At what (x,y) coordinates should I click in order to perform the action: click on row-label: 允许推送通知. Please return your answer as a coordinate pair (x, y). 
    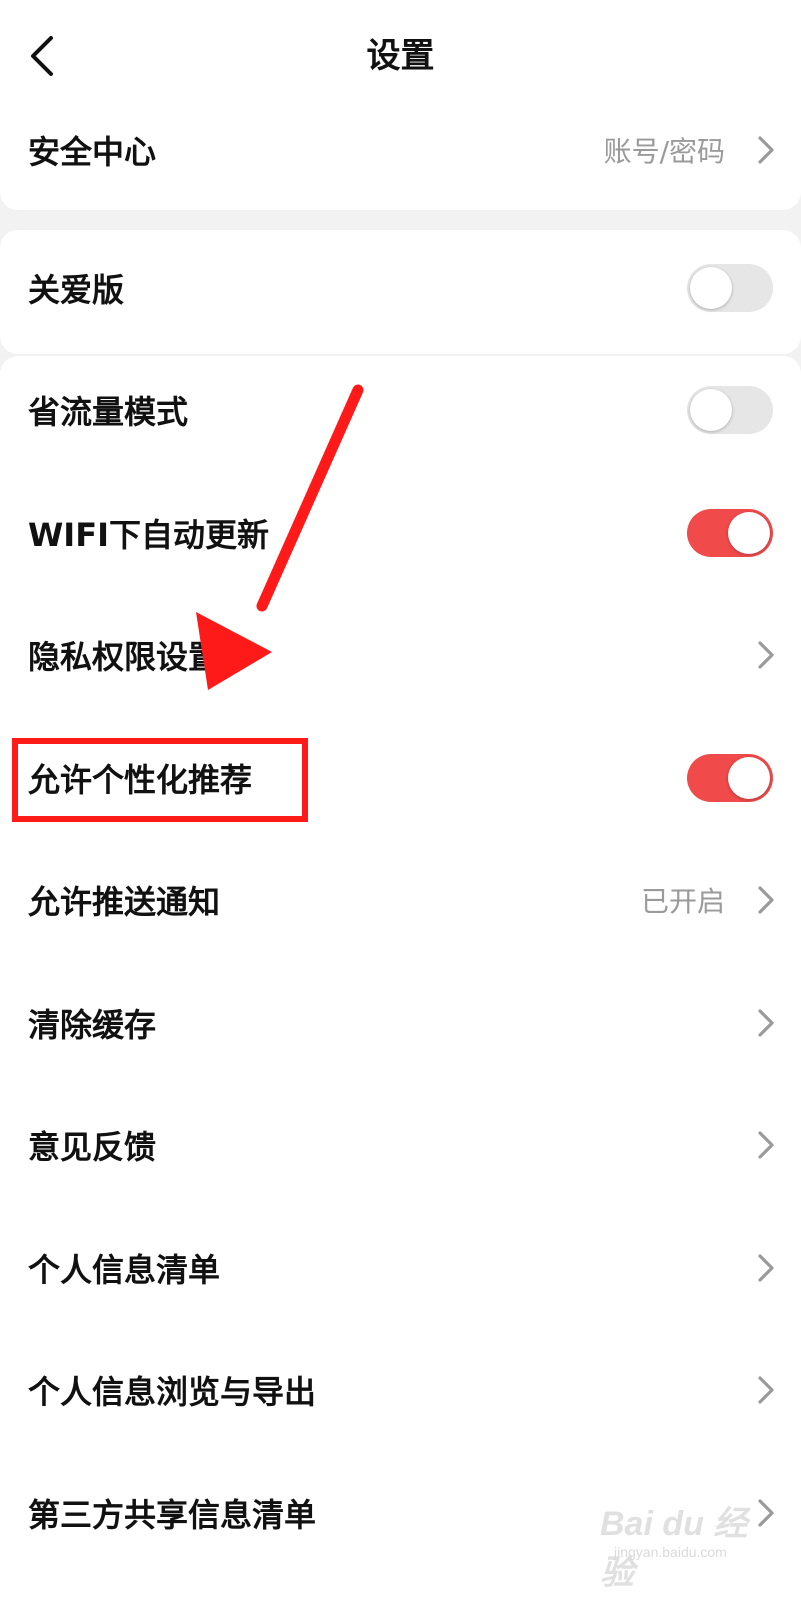
    Looking at the image, I should click on (124, 902).